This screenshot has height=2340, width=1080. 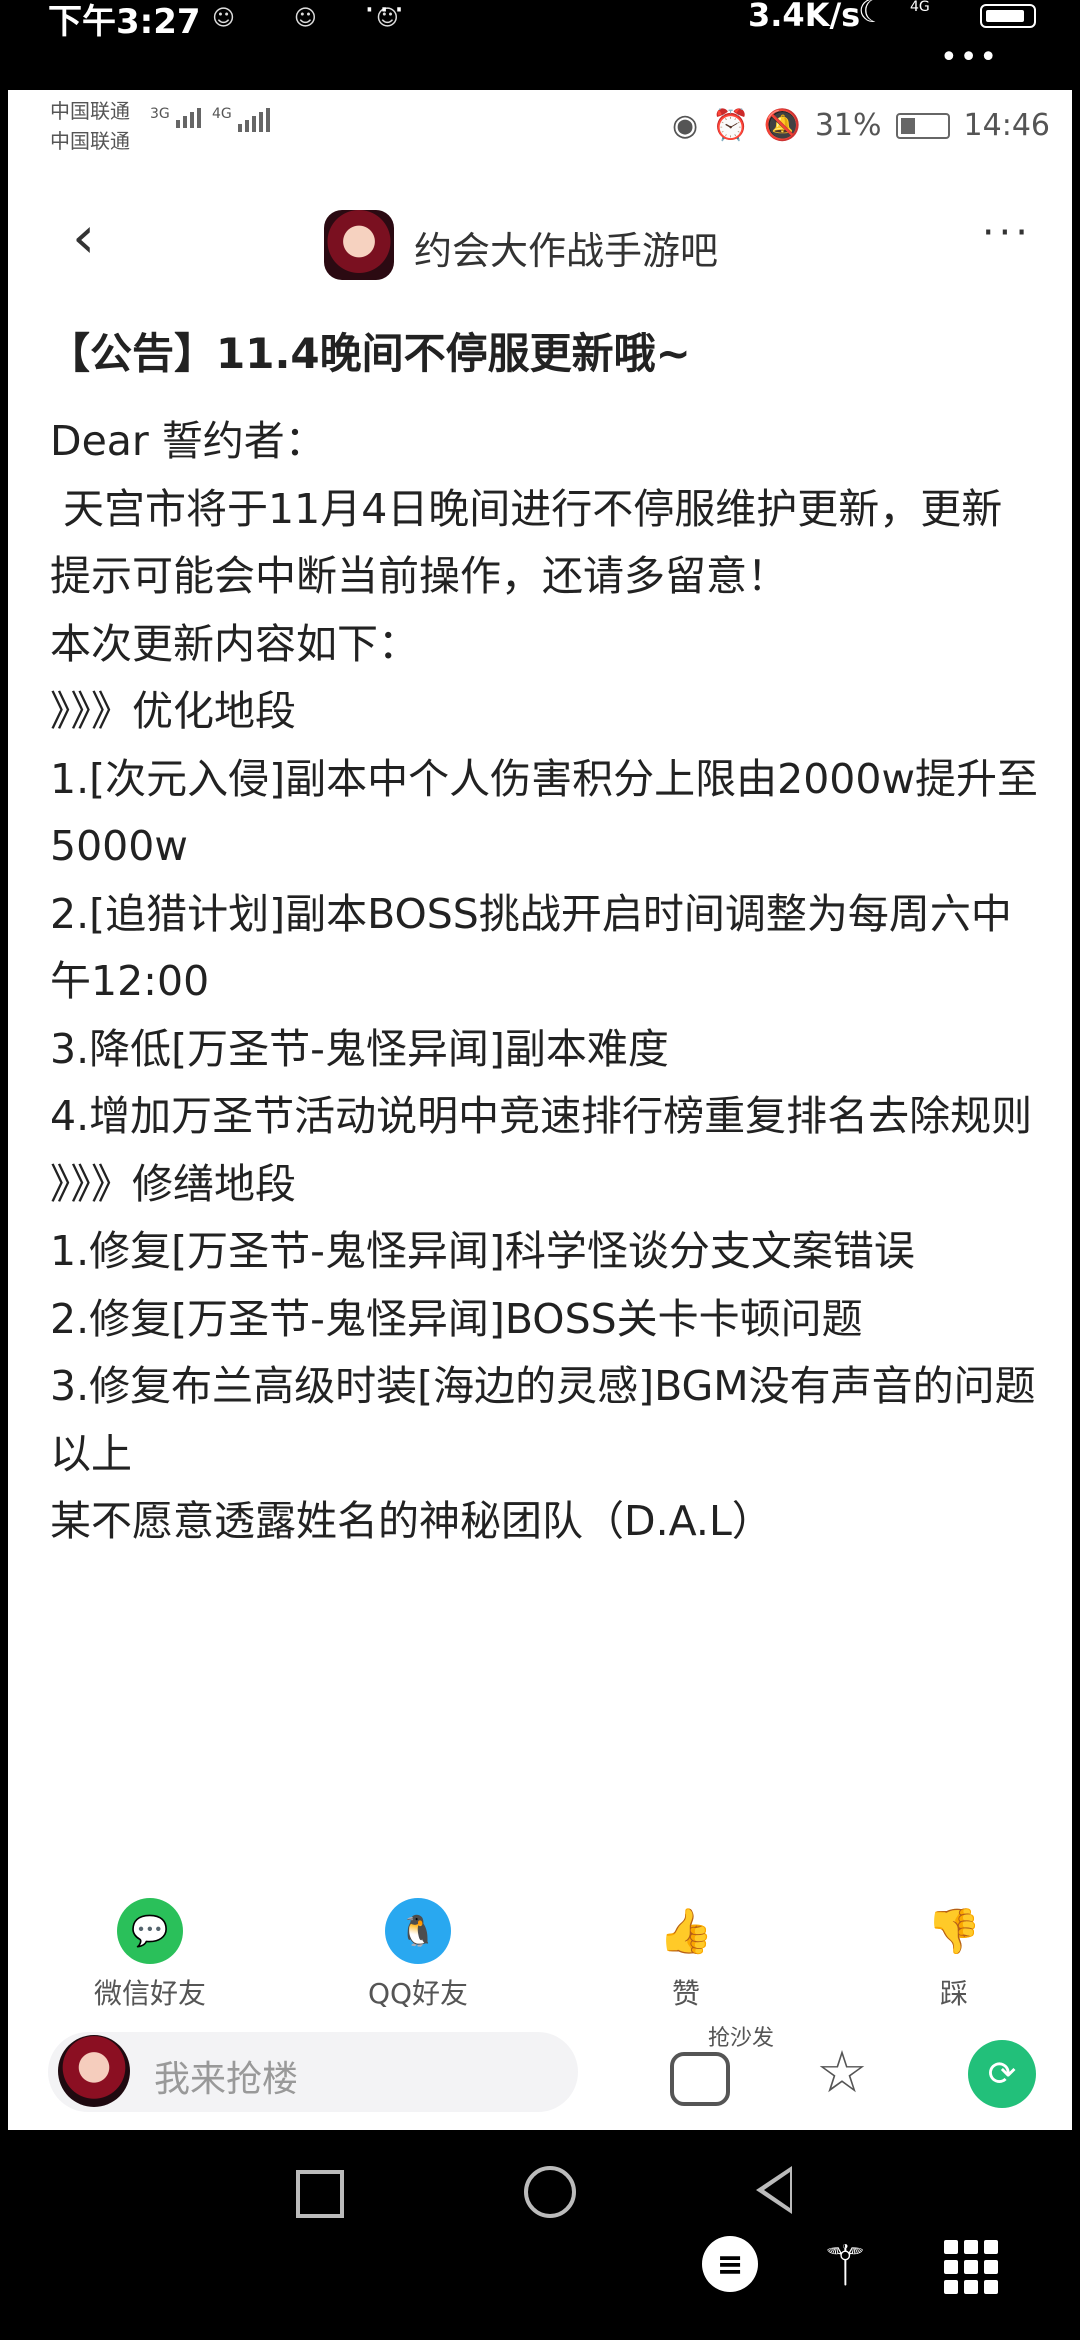 I want to click on inner-status-right: ◉ ⏰ 🔕 31% 14:46, so click(x=861, y=125).